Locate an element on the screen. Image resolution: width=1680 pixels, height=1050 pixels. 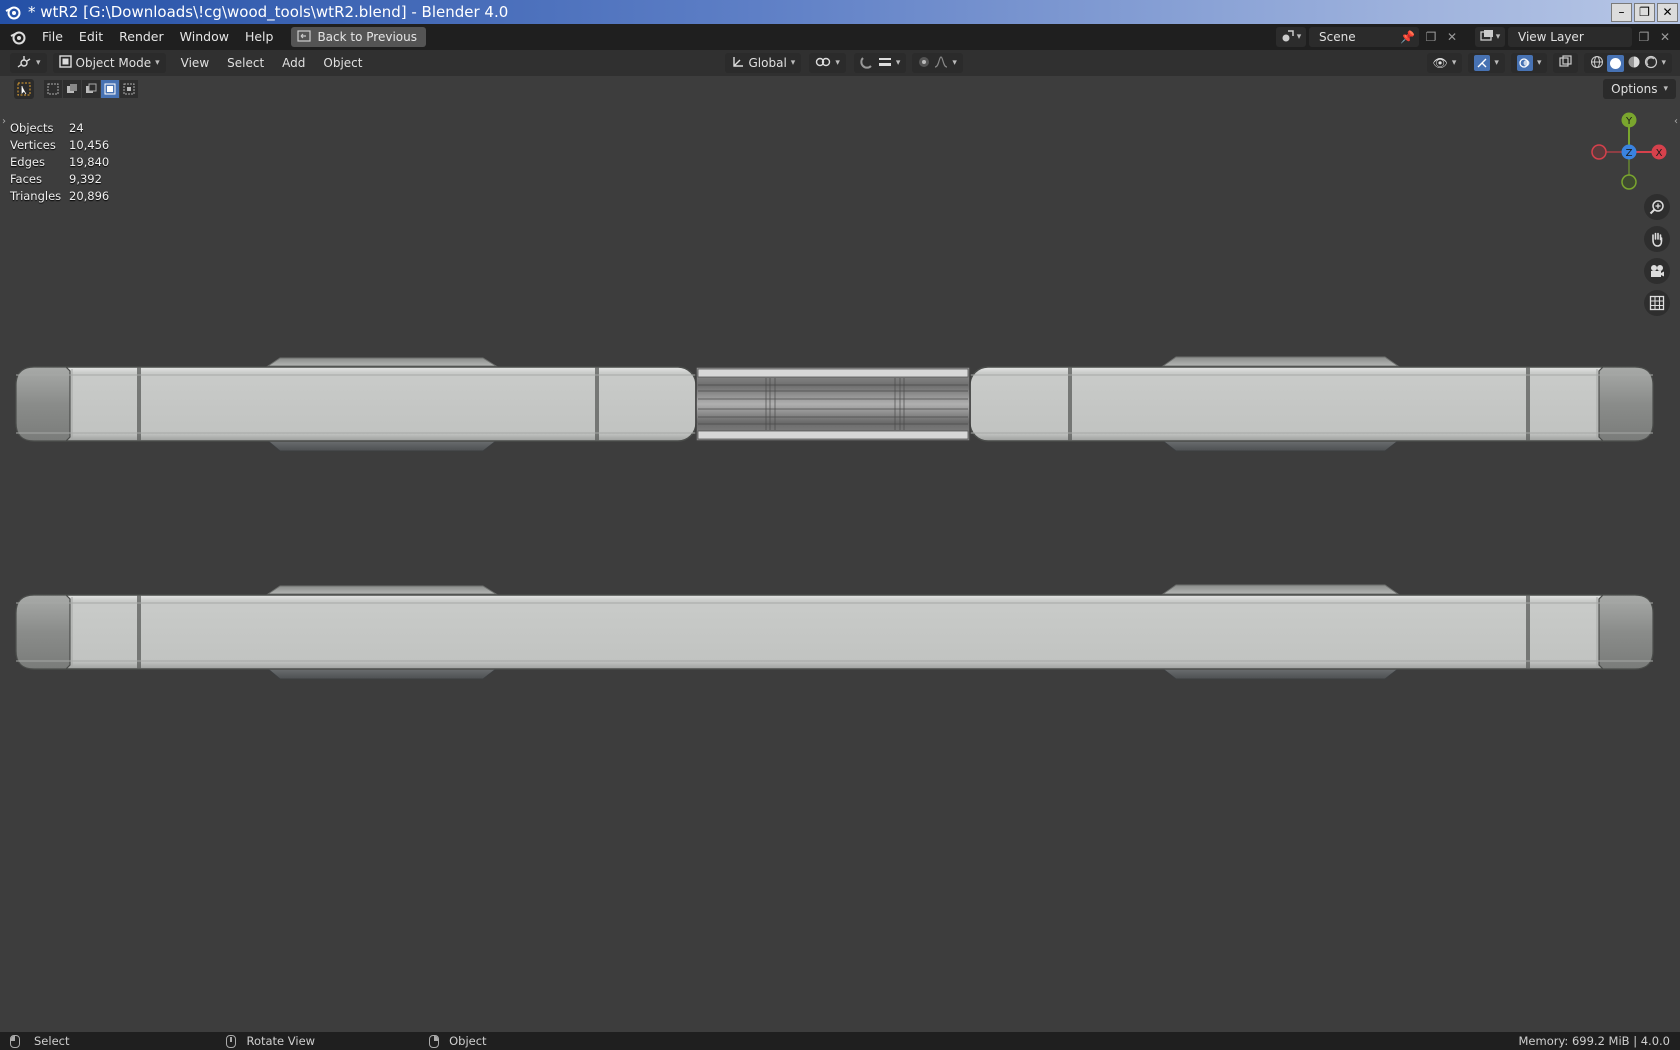
proportional-editing-toggle: ▾ is located at coordinates (937, 63).